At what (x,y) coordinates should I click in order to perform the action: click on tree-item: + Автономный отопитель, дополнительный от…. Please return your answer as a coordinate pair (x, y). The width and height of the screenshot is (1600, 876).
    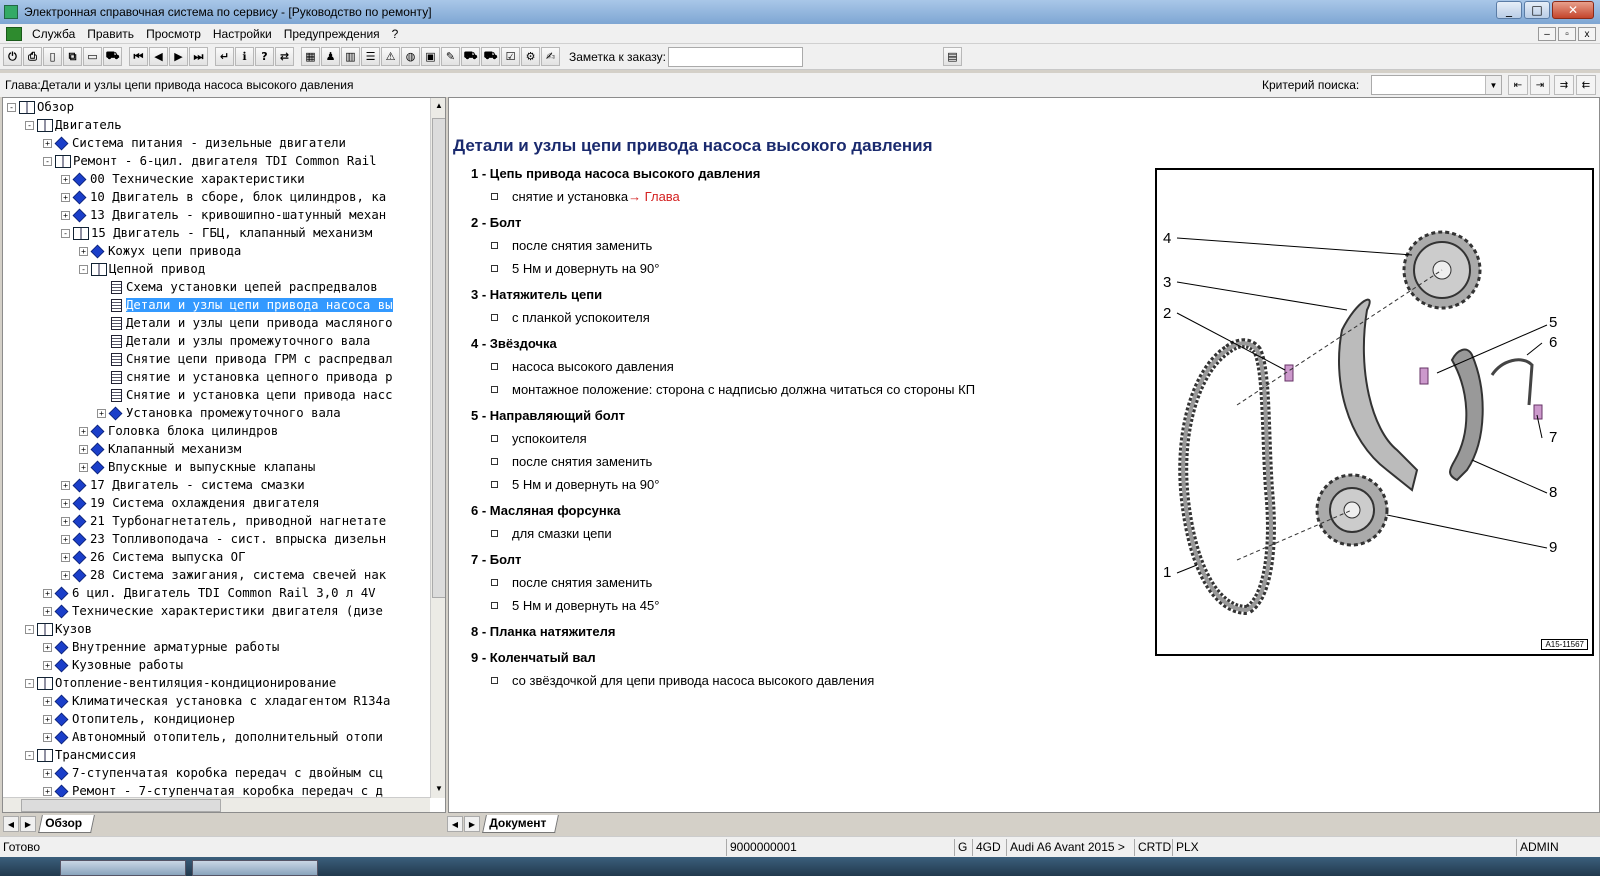
    Looking at the image, I should click on (213, 737).